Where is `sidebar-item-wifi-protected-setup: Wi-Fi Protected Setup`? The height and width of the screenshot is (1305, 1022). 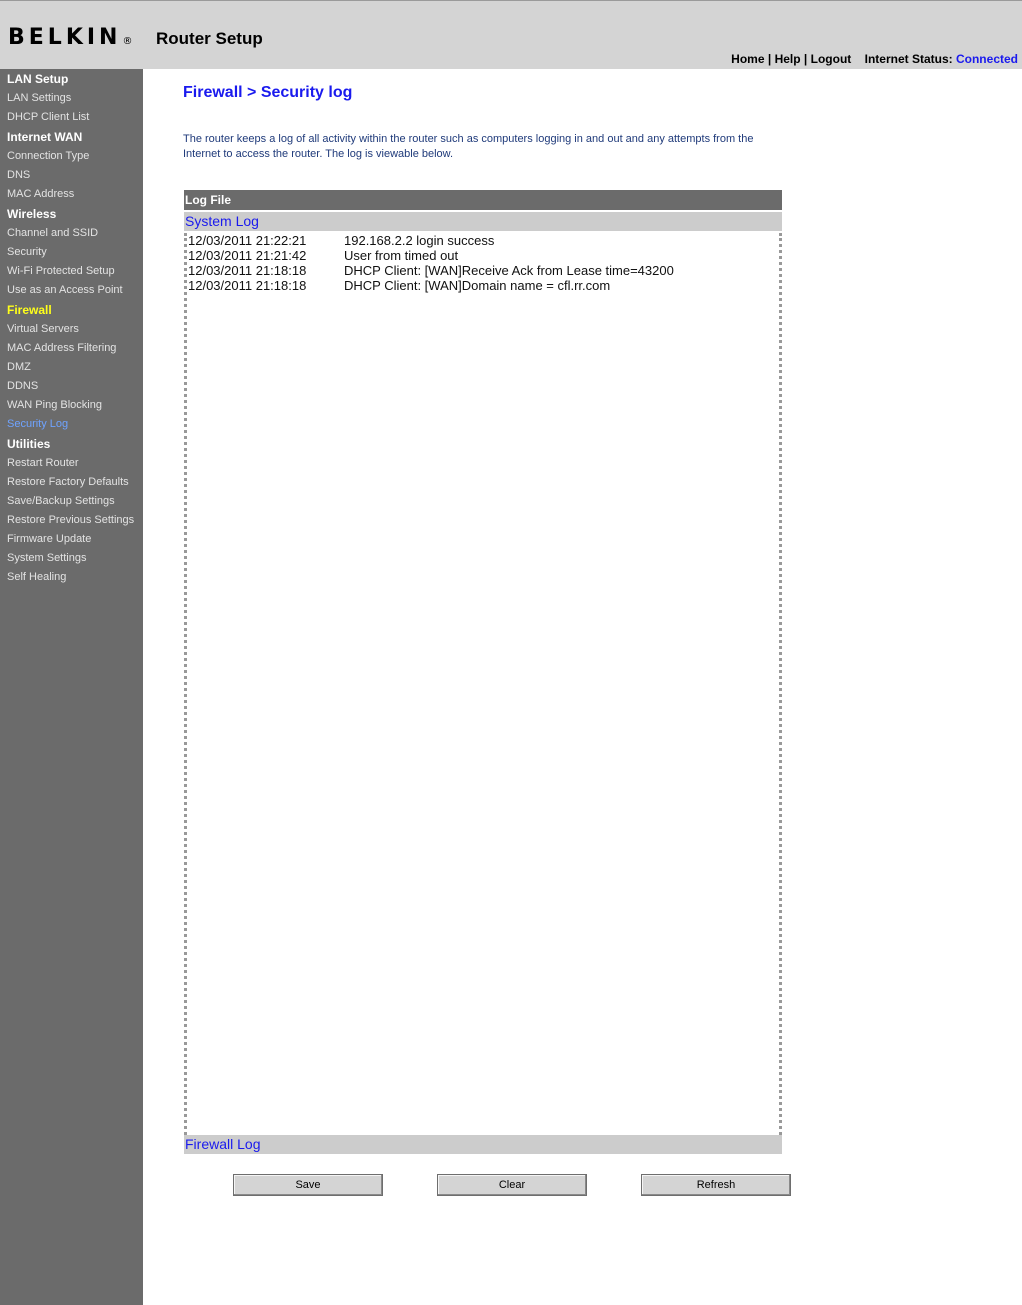
sidebar-item-wifi-protected-setup: Wi-Fi Protected Setup is located at coordinates (61, 271).